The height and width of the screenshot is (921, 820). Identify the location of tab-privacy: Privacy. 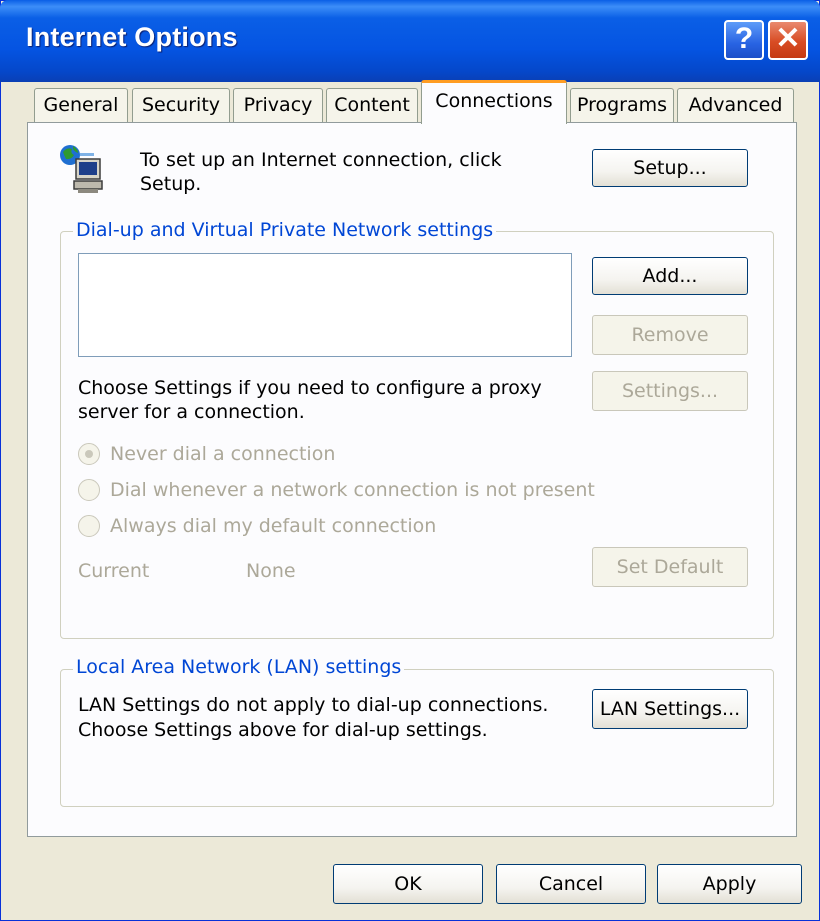
(278, 105).